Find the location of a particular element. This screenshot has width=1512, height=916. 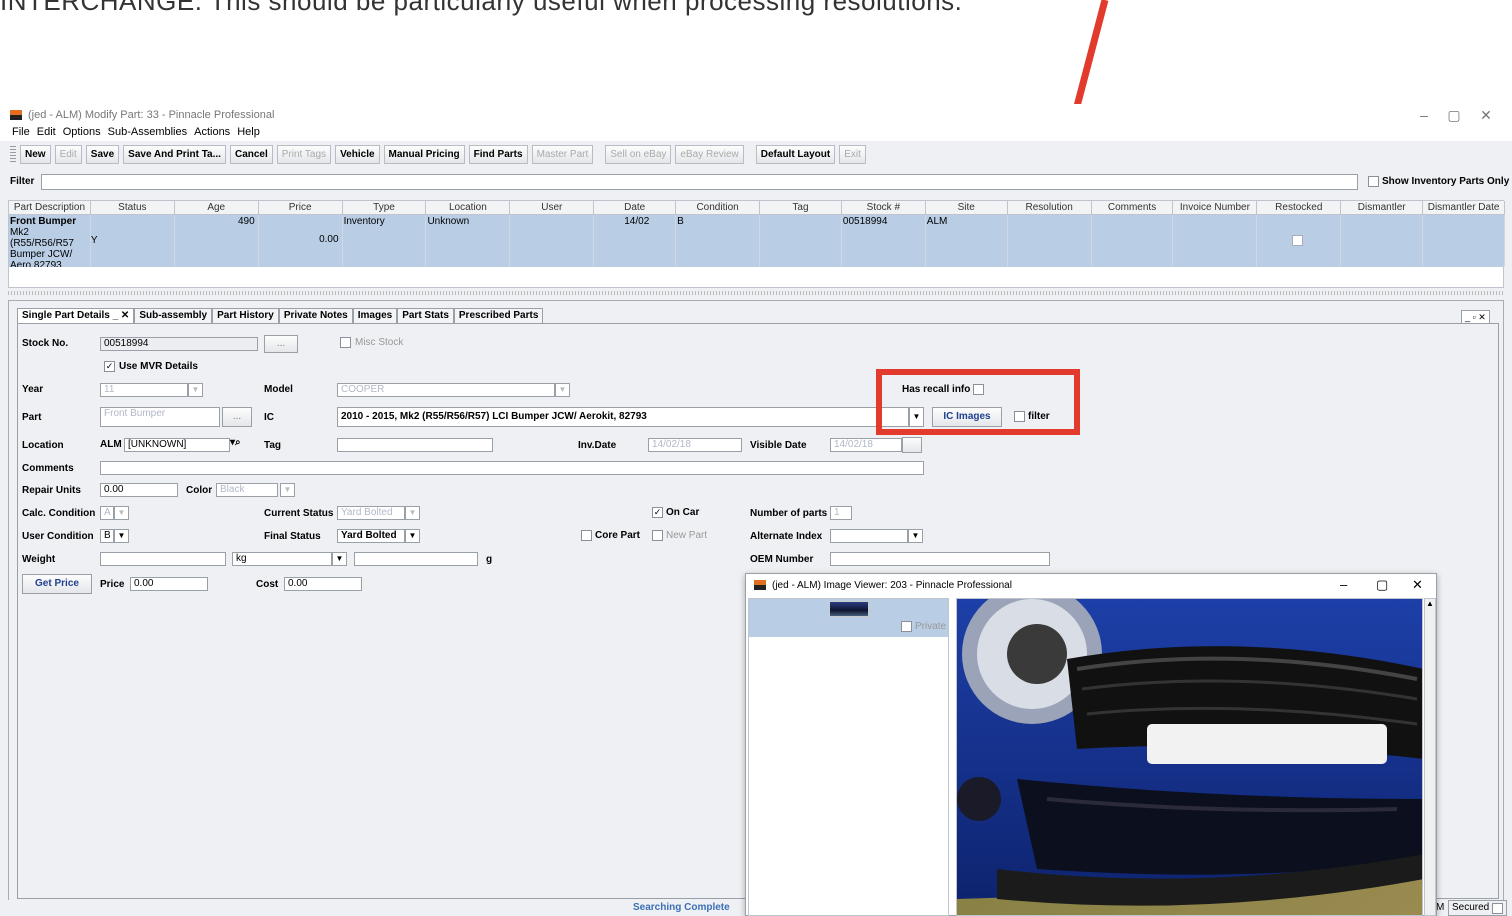

scroll-up-icon: ▲ is located at coordinates (1430, 603).